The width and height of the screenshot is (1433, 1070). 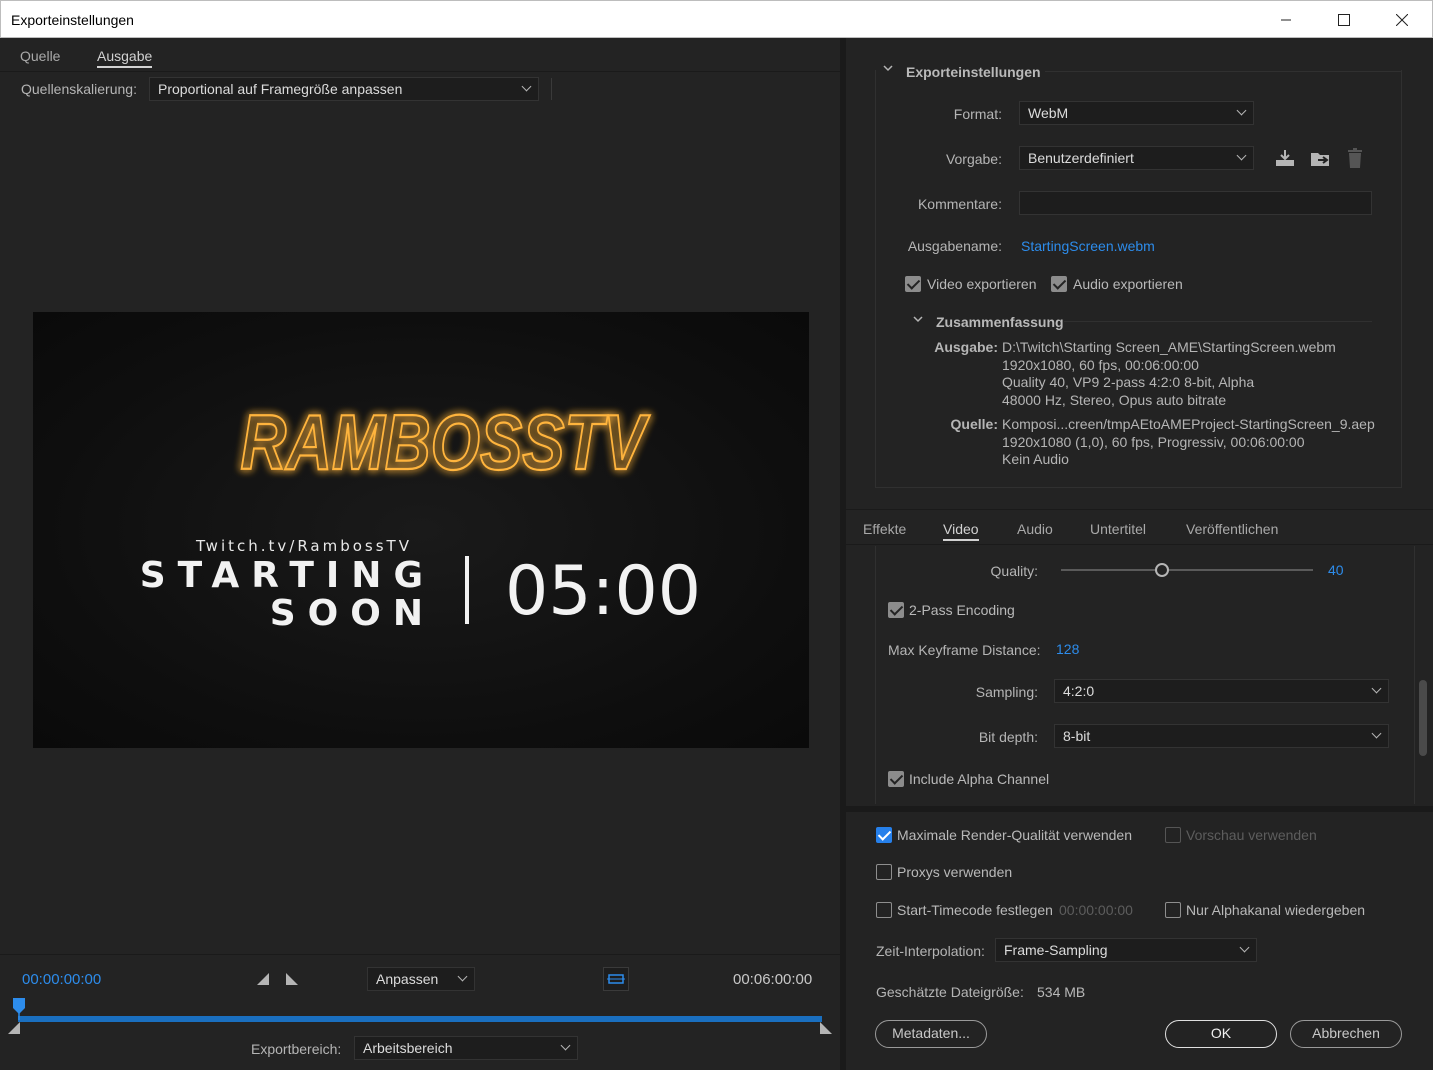 What do you see at coordinates (79, 89) in the screenshot?
I see `source-scaling-label: Quellenskalierung:` at bounding box center [79, 89].